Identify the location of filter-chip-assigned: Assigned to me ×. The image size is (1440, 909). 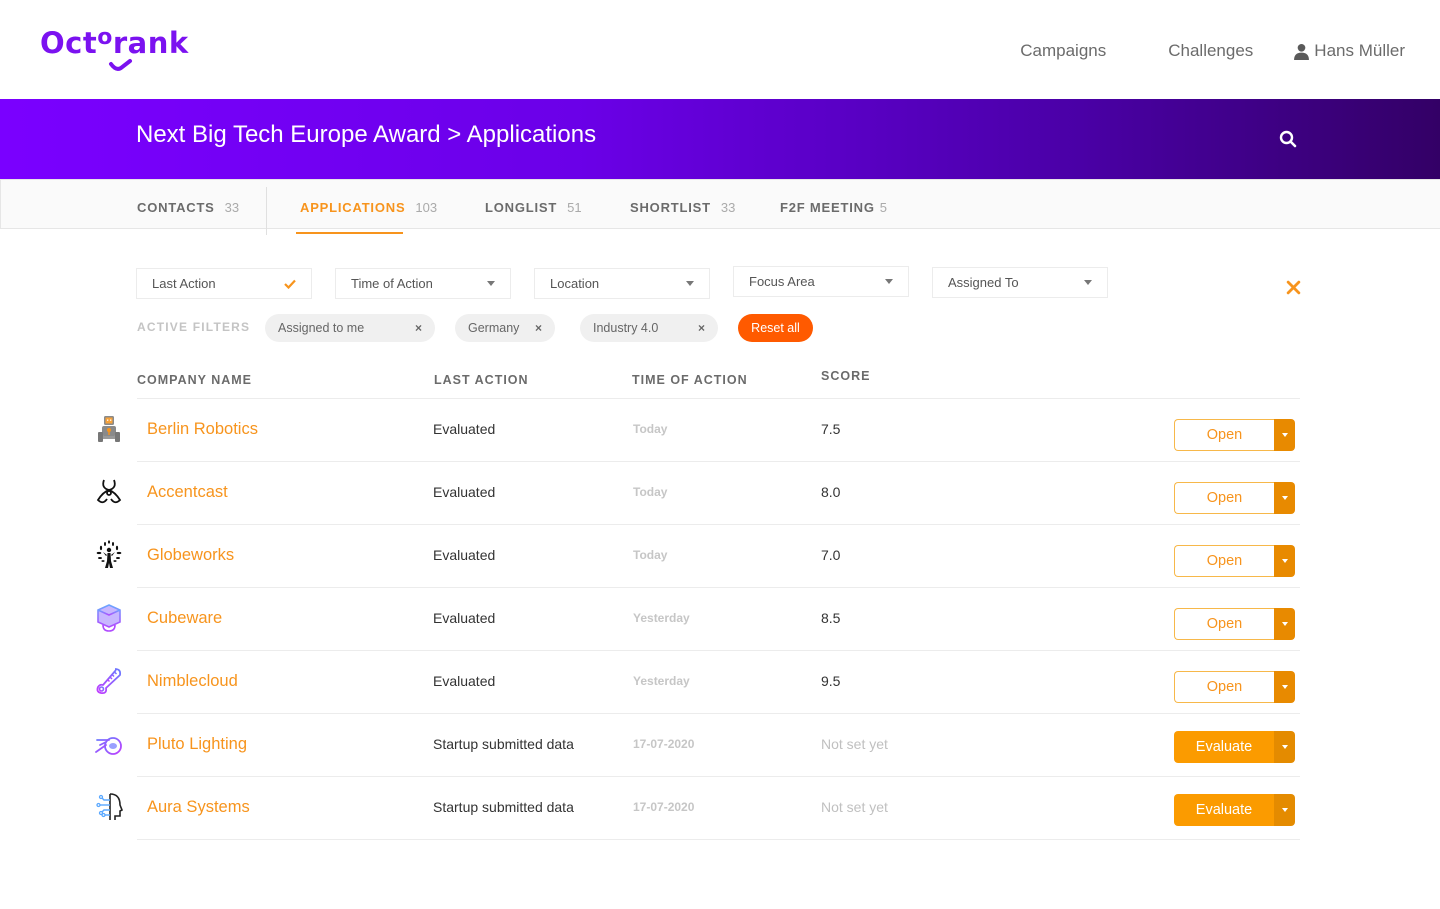
(350, 328).